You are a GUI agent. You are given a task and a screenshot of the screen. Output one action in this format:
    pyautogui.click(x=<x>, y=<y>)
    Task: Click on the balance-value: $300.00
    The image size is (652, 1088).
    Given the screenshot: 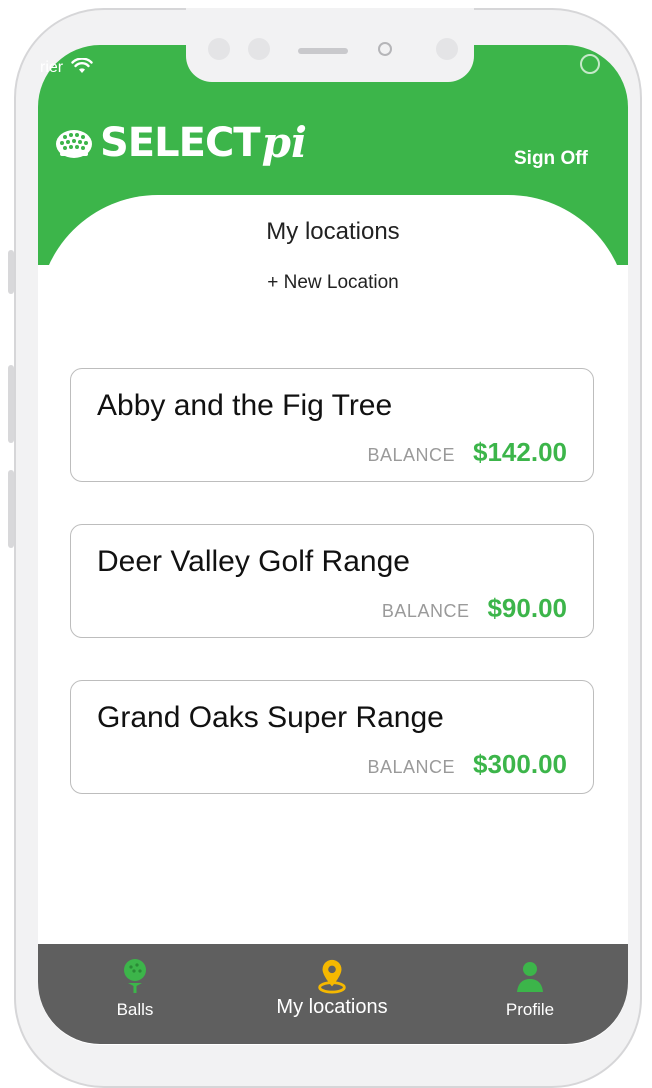 What is the action you would take?
    pyautogui.click(x=520, y=764)
    